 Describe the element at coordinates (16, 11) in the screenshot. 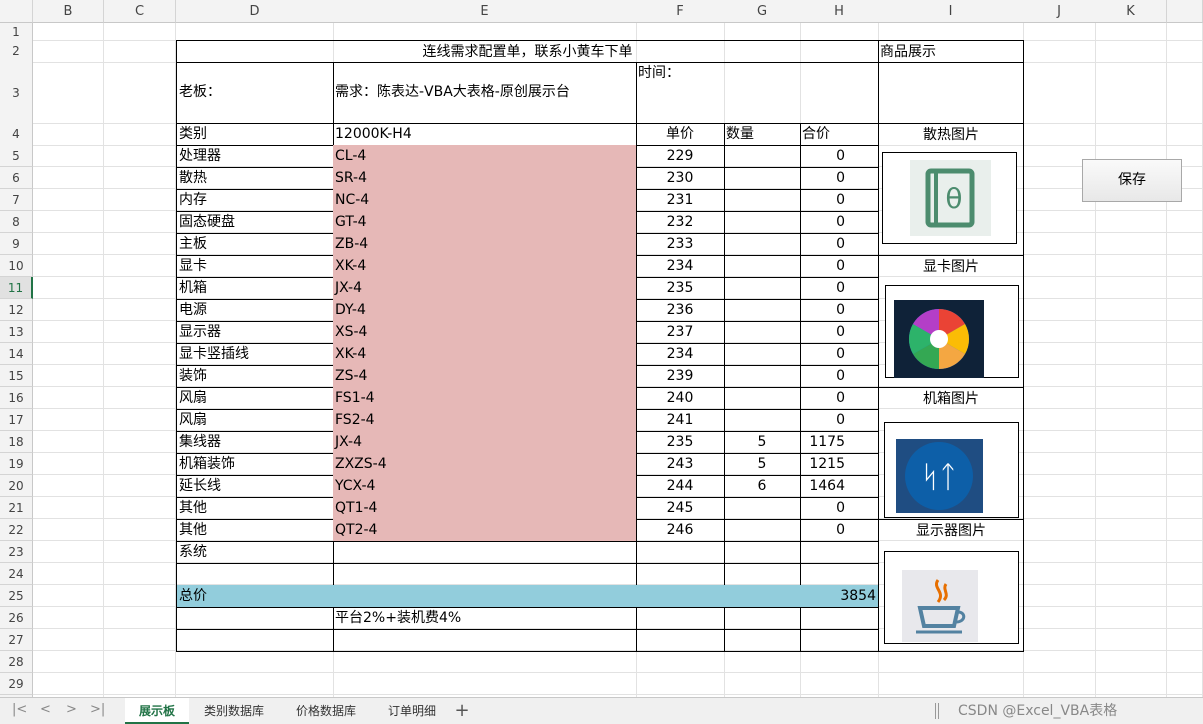

I see `select-all-corner` at that location.